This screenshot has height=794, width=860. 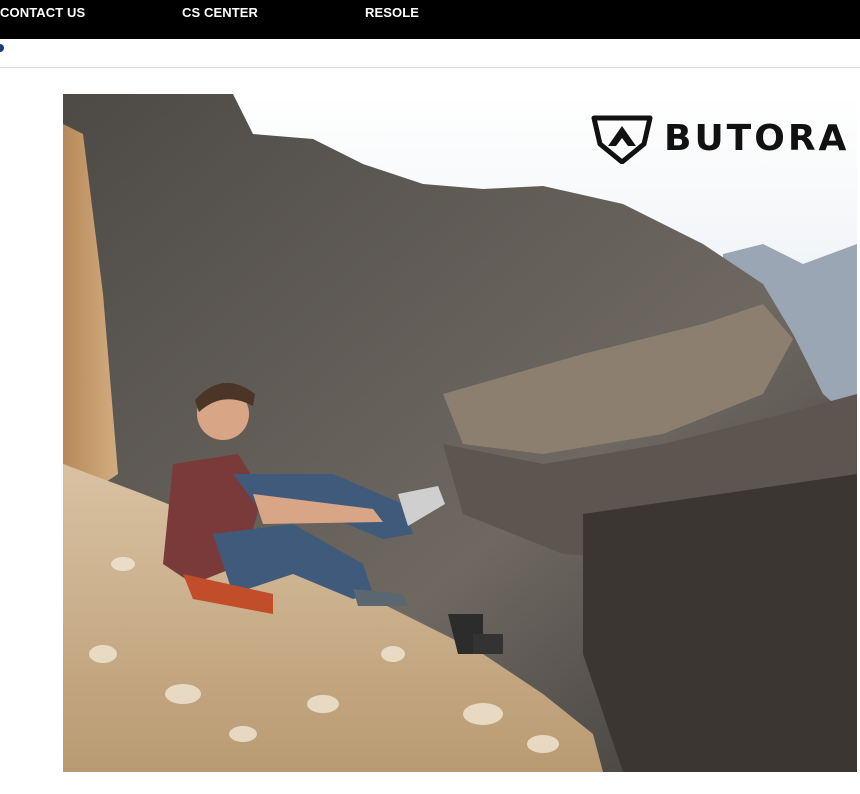 What do you see at coordinates (392, 12) in the screenshot?
I see `nav-resole: RESOLE` at bounding box center [392, 12].